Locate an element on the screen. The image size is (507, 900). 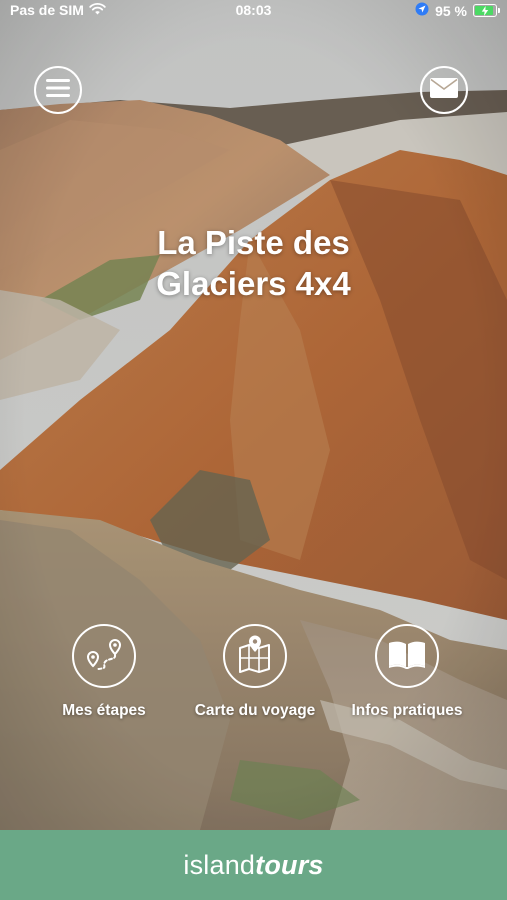
mes-etapes-button: Mes étapes is located at coordinates (104, 672).